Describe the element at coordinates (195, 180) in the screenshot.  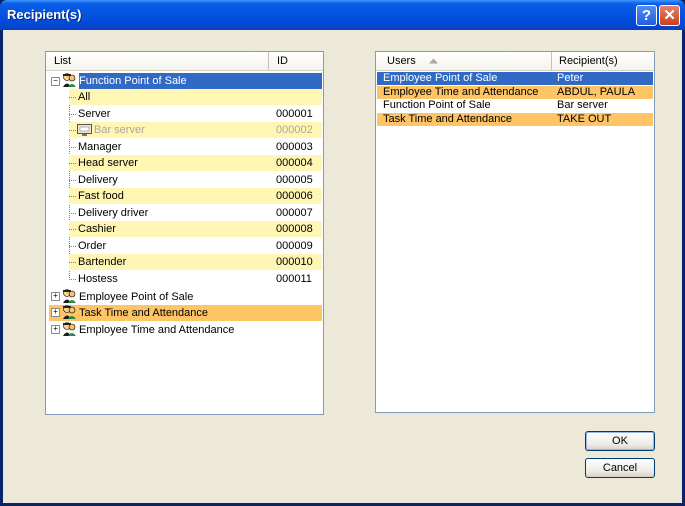
I see `tree-item: Delivery 000005` at that location.